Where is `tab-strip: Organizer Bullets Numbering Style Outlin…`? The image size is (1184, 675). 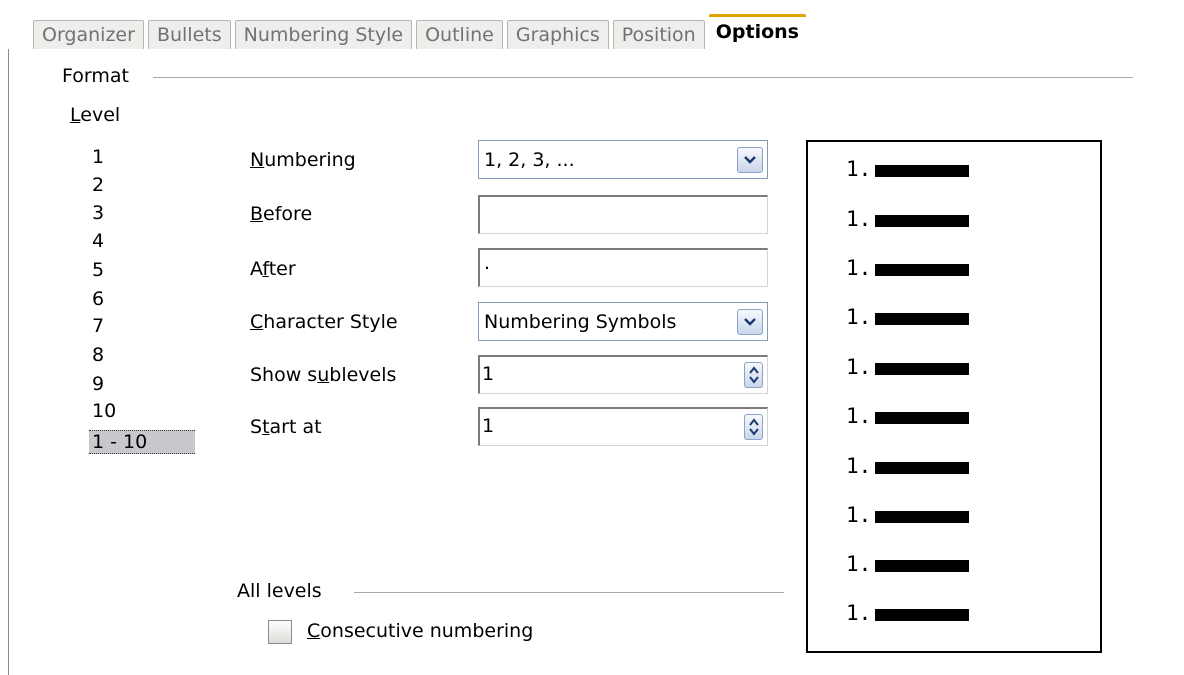 tab-strip: Organizer Bullets Numbering Style Outlin… is located at coordinates (421, 31).